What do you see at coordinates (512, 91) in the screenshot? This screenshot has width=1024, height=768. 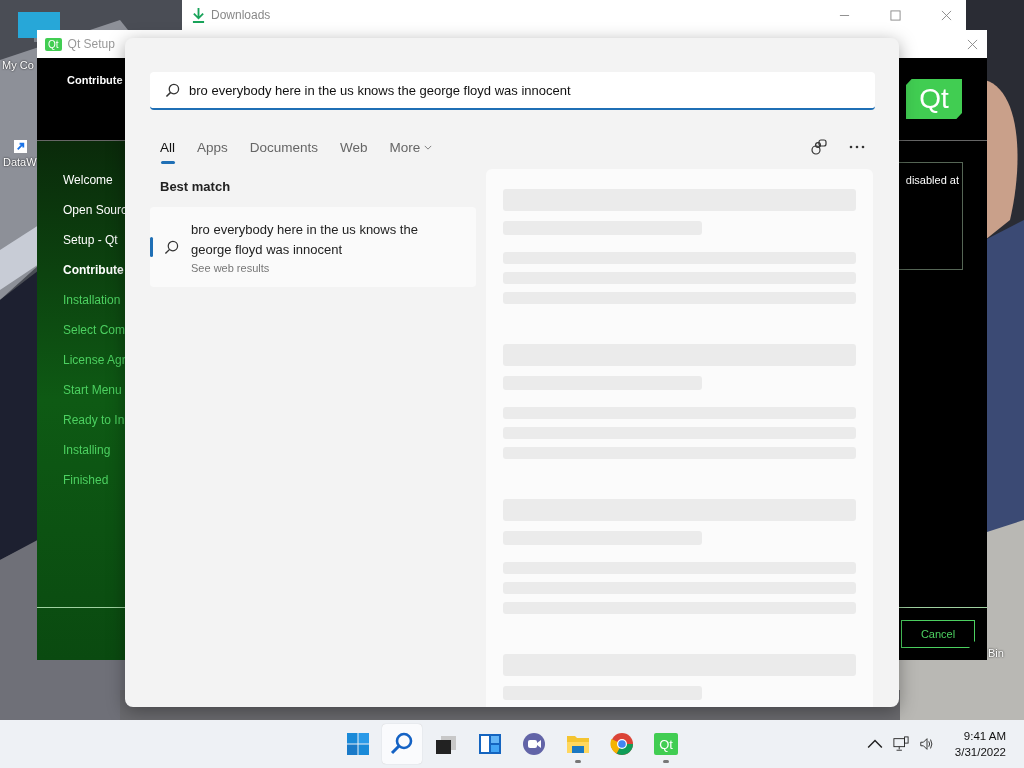 I see `search-field: bro everybody here in the us knows the george floyd was innocent` at bounding box center [512, 91].